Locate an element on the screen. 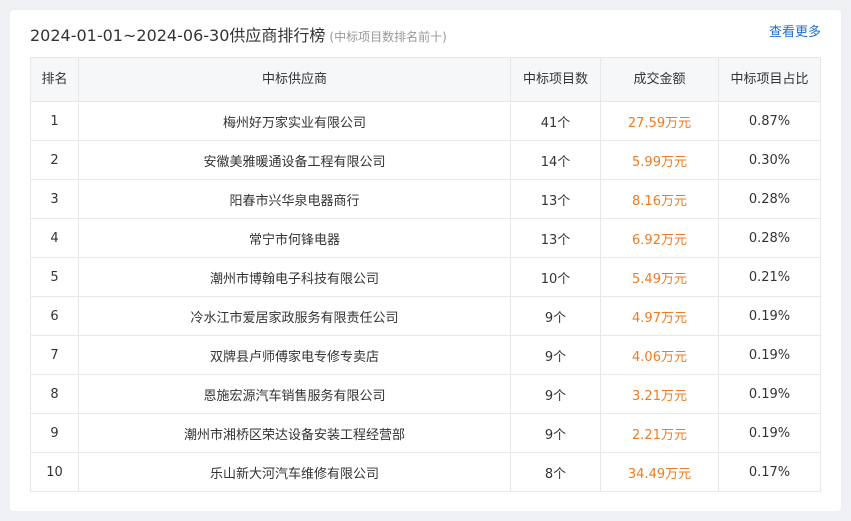  rank-cell: 7 is located at coordinates (54, 355).